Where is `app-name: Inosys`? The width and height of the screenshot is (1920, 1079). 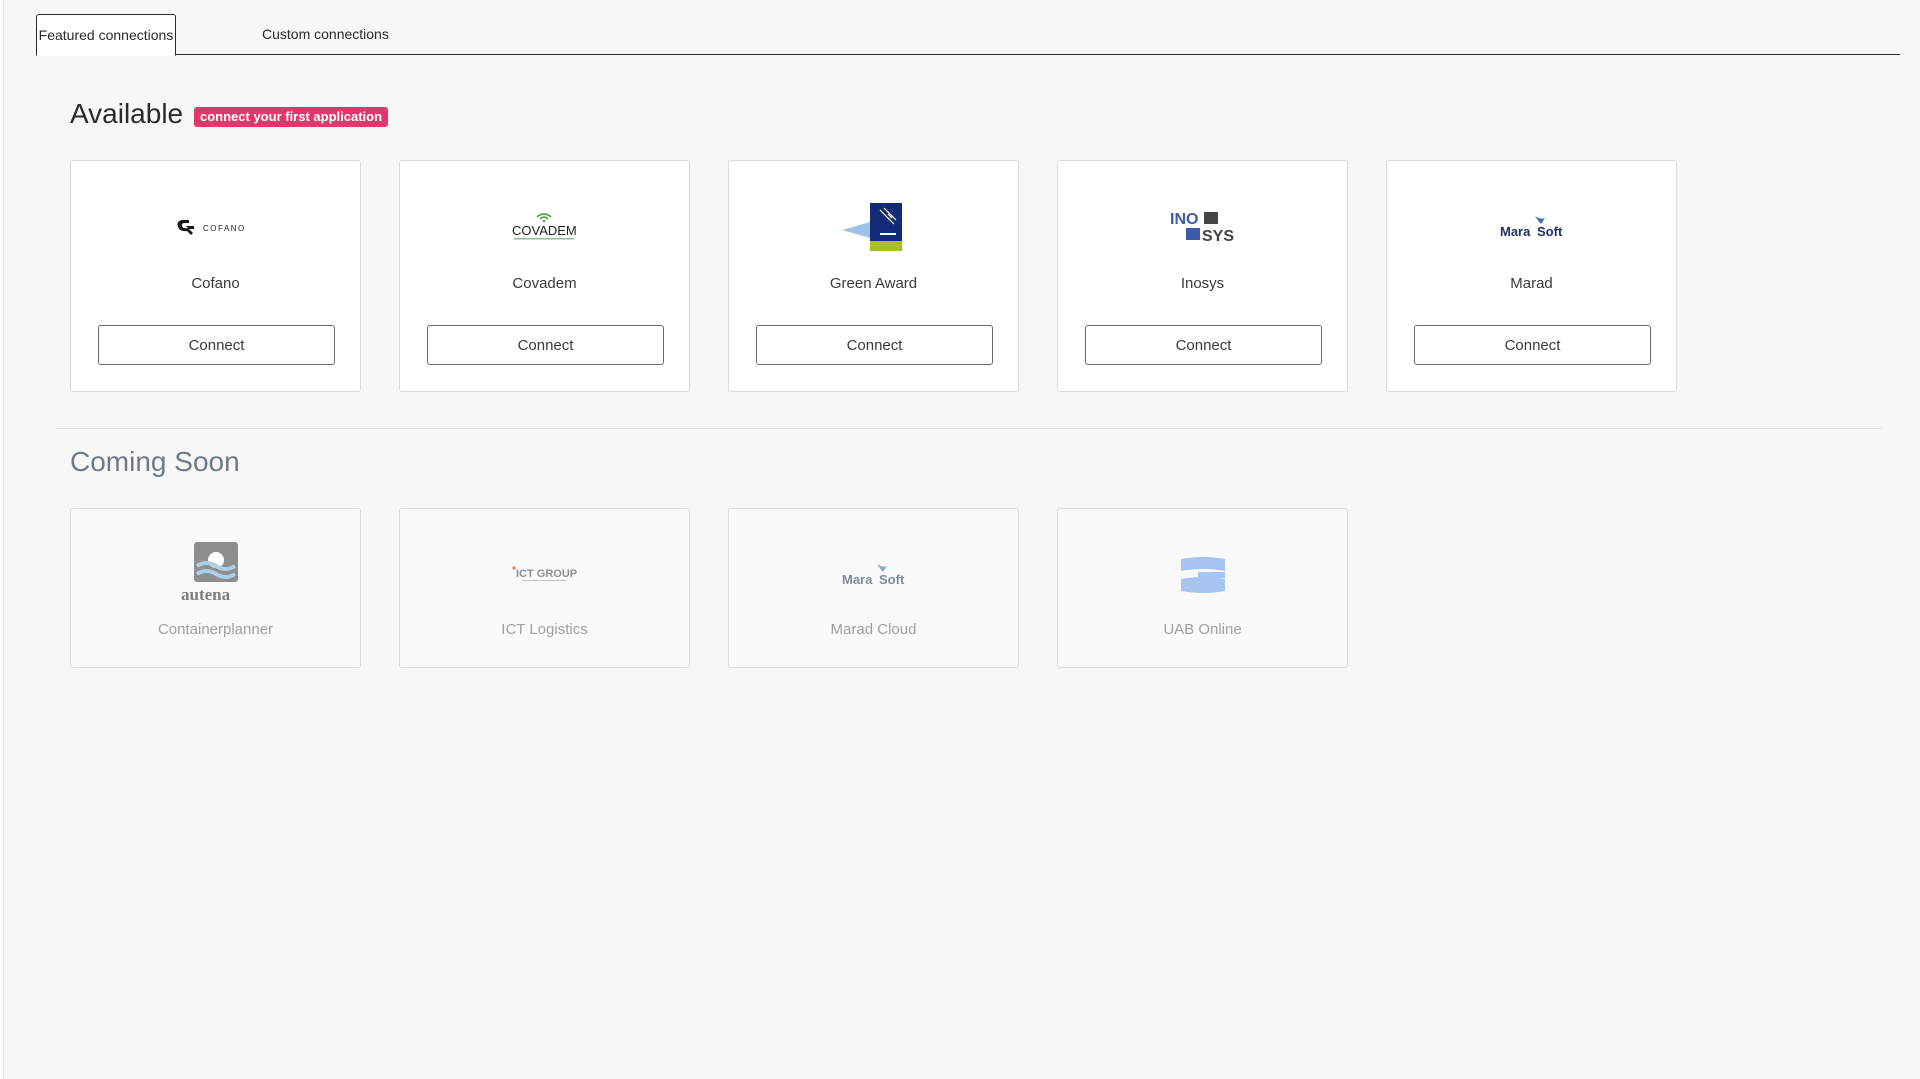 app-name: Inosys is located at coordinates (1202, 283).